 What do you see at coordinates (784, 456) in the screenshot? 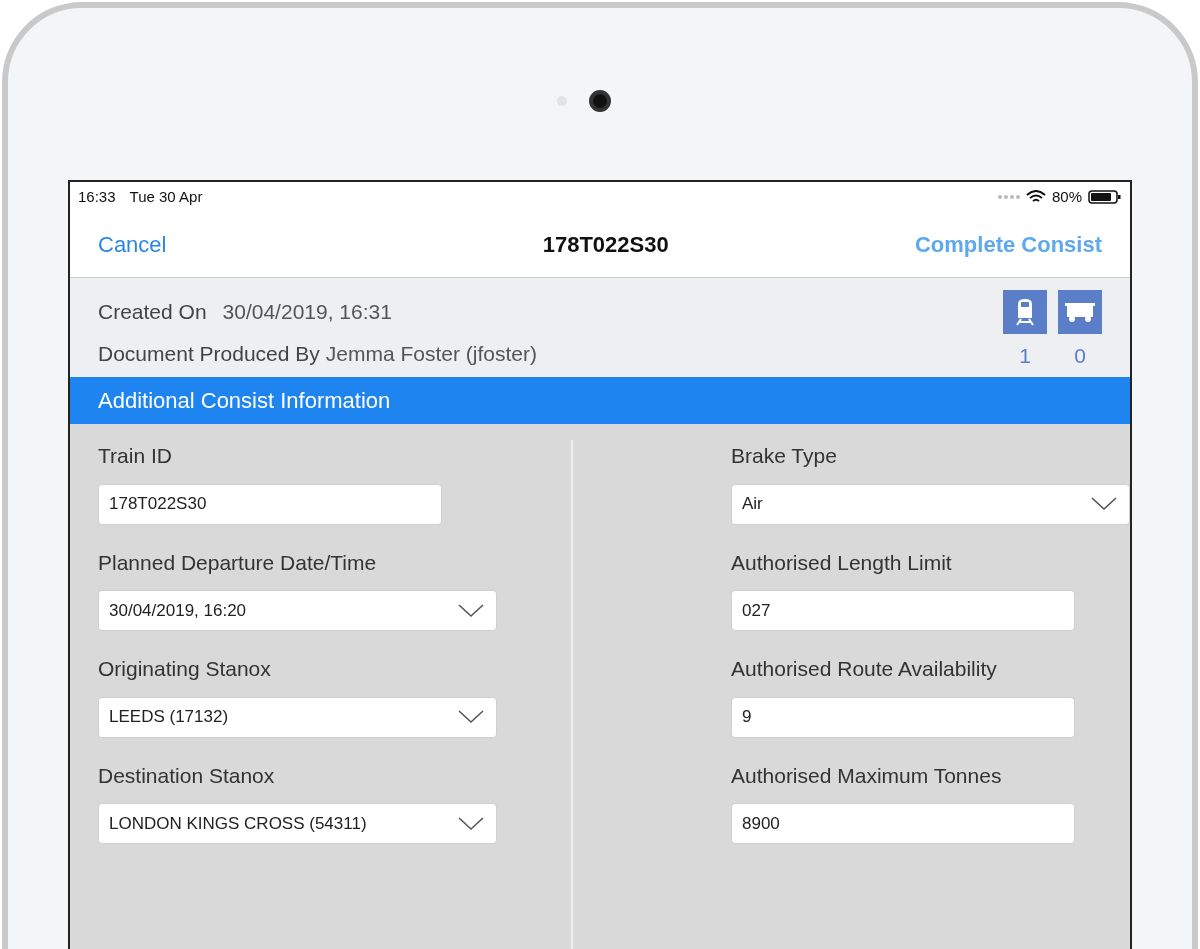
I see `field-label: Brake Type` at bounding box center [784, 456].